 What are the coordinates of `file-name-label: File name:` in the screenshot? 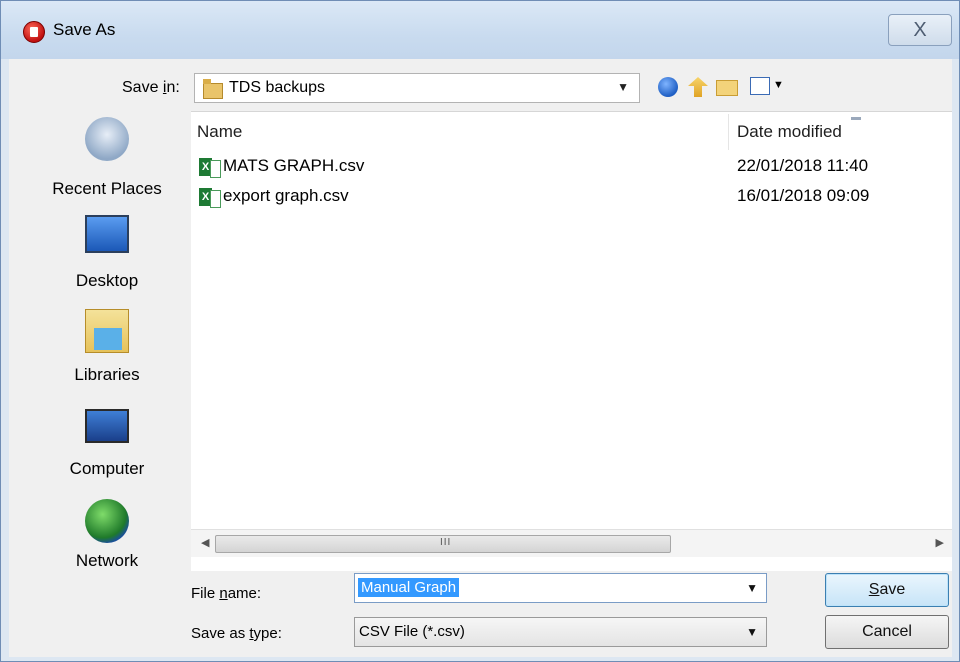 It's located at (226, 593).